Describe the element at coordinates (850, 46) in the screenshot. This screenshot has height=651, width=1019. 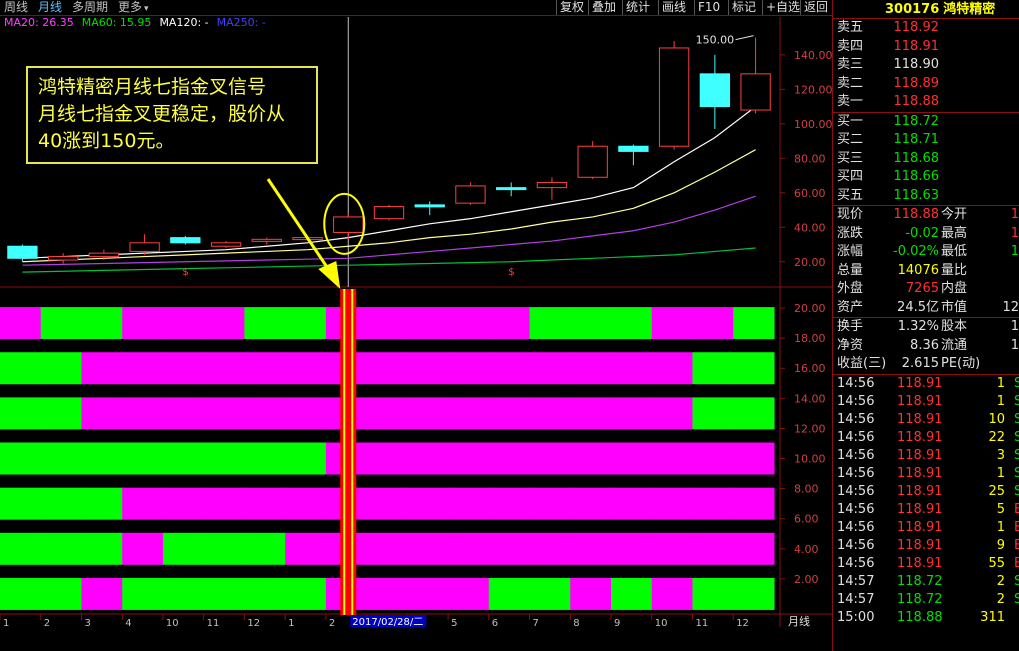
I see `ask-label: 卖四` at that location.